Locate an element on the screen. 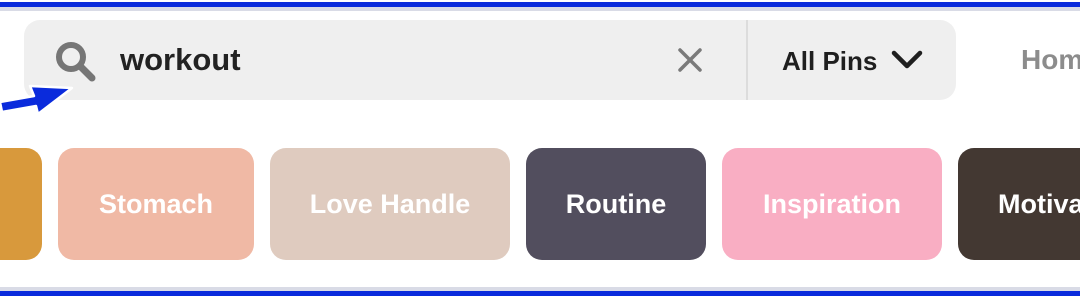 This screenshot has height=300, width=1080. category-chip-inspiration: Inspiration is located at coordinates (832, 204).